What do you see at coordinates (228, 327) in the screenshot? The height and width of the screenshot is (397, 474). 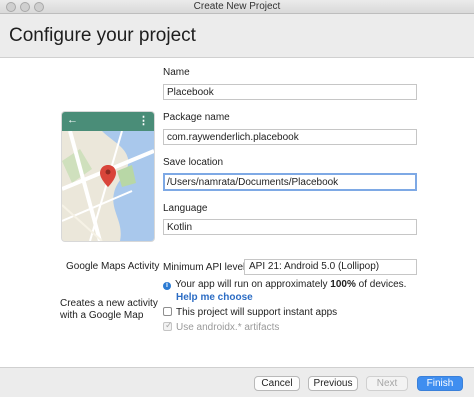 I see `androidx-label: Use androidx.* artifacts` at bounding box center [228, 327].